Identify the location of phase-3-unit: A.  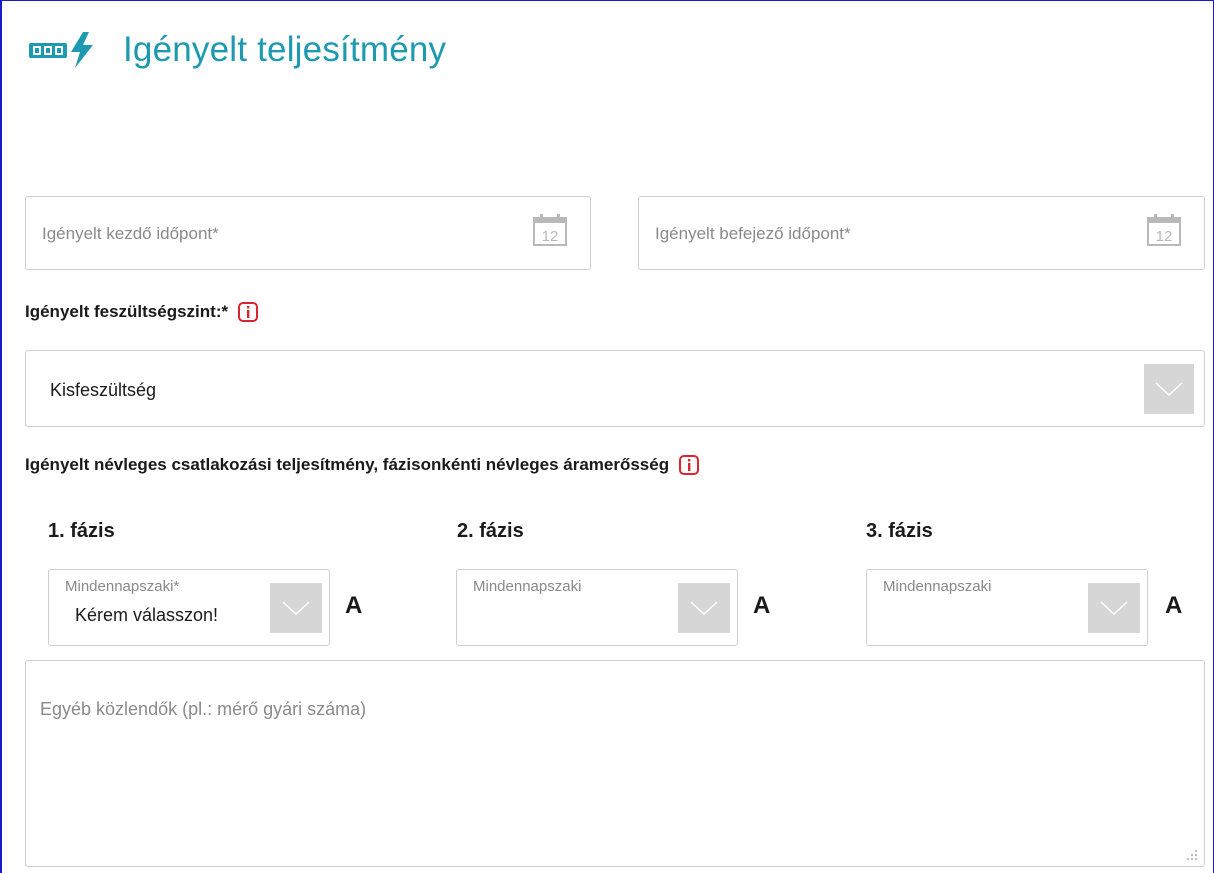
(1174, 605).